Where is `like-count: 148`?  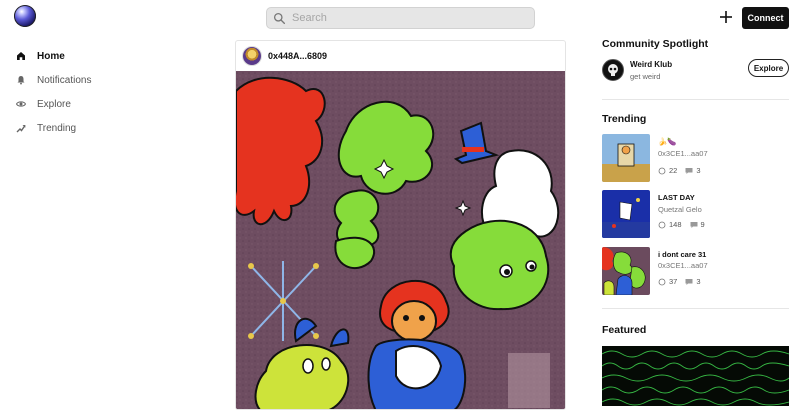 like-count: 148 is located at coordinates (675, 224).